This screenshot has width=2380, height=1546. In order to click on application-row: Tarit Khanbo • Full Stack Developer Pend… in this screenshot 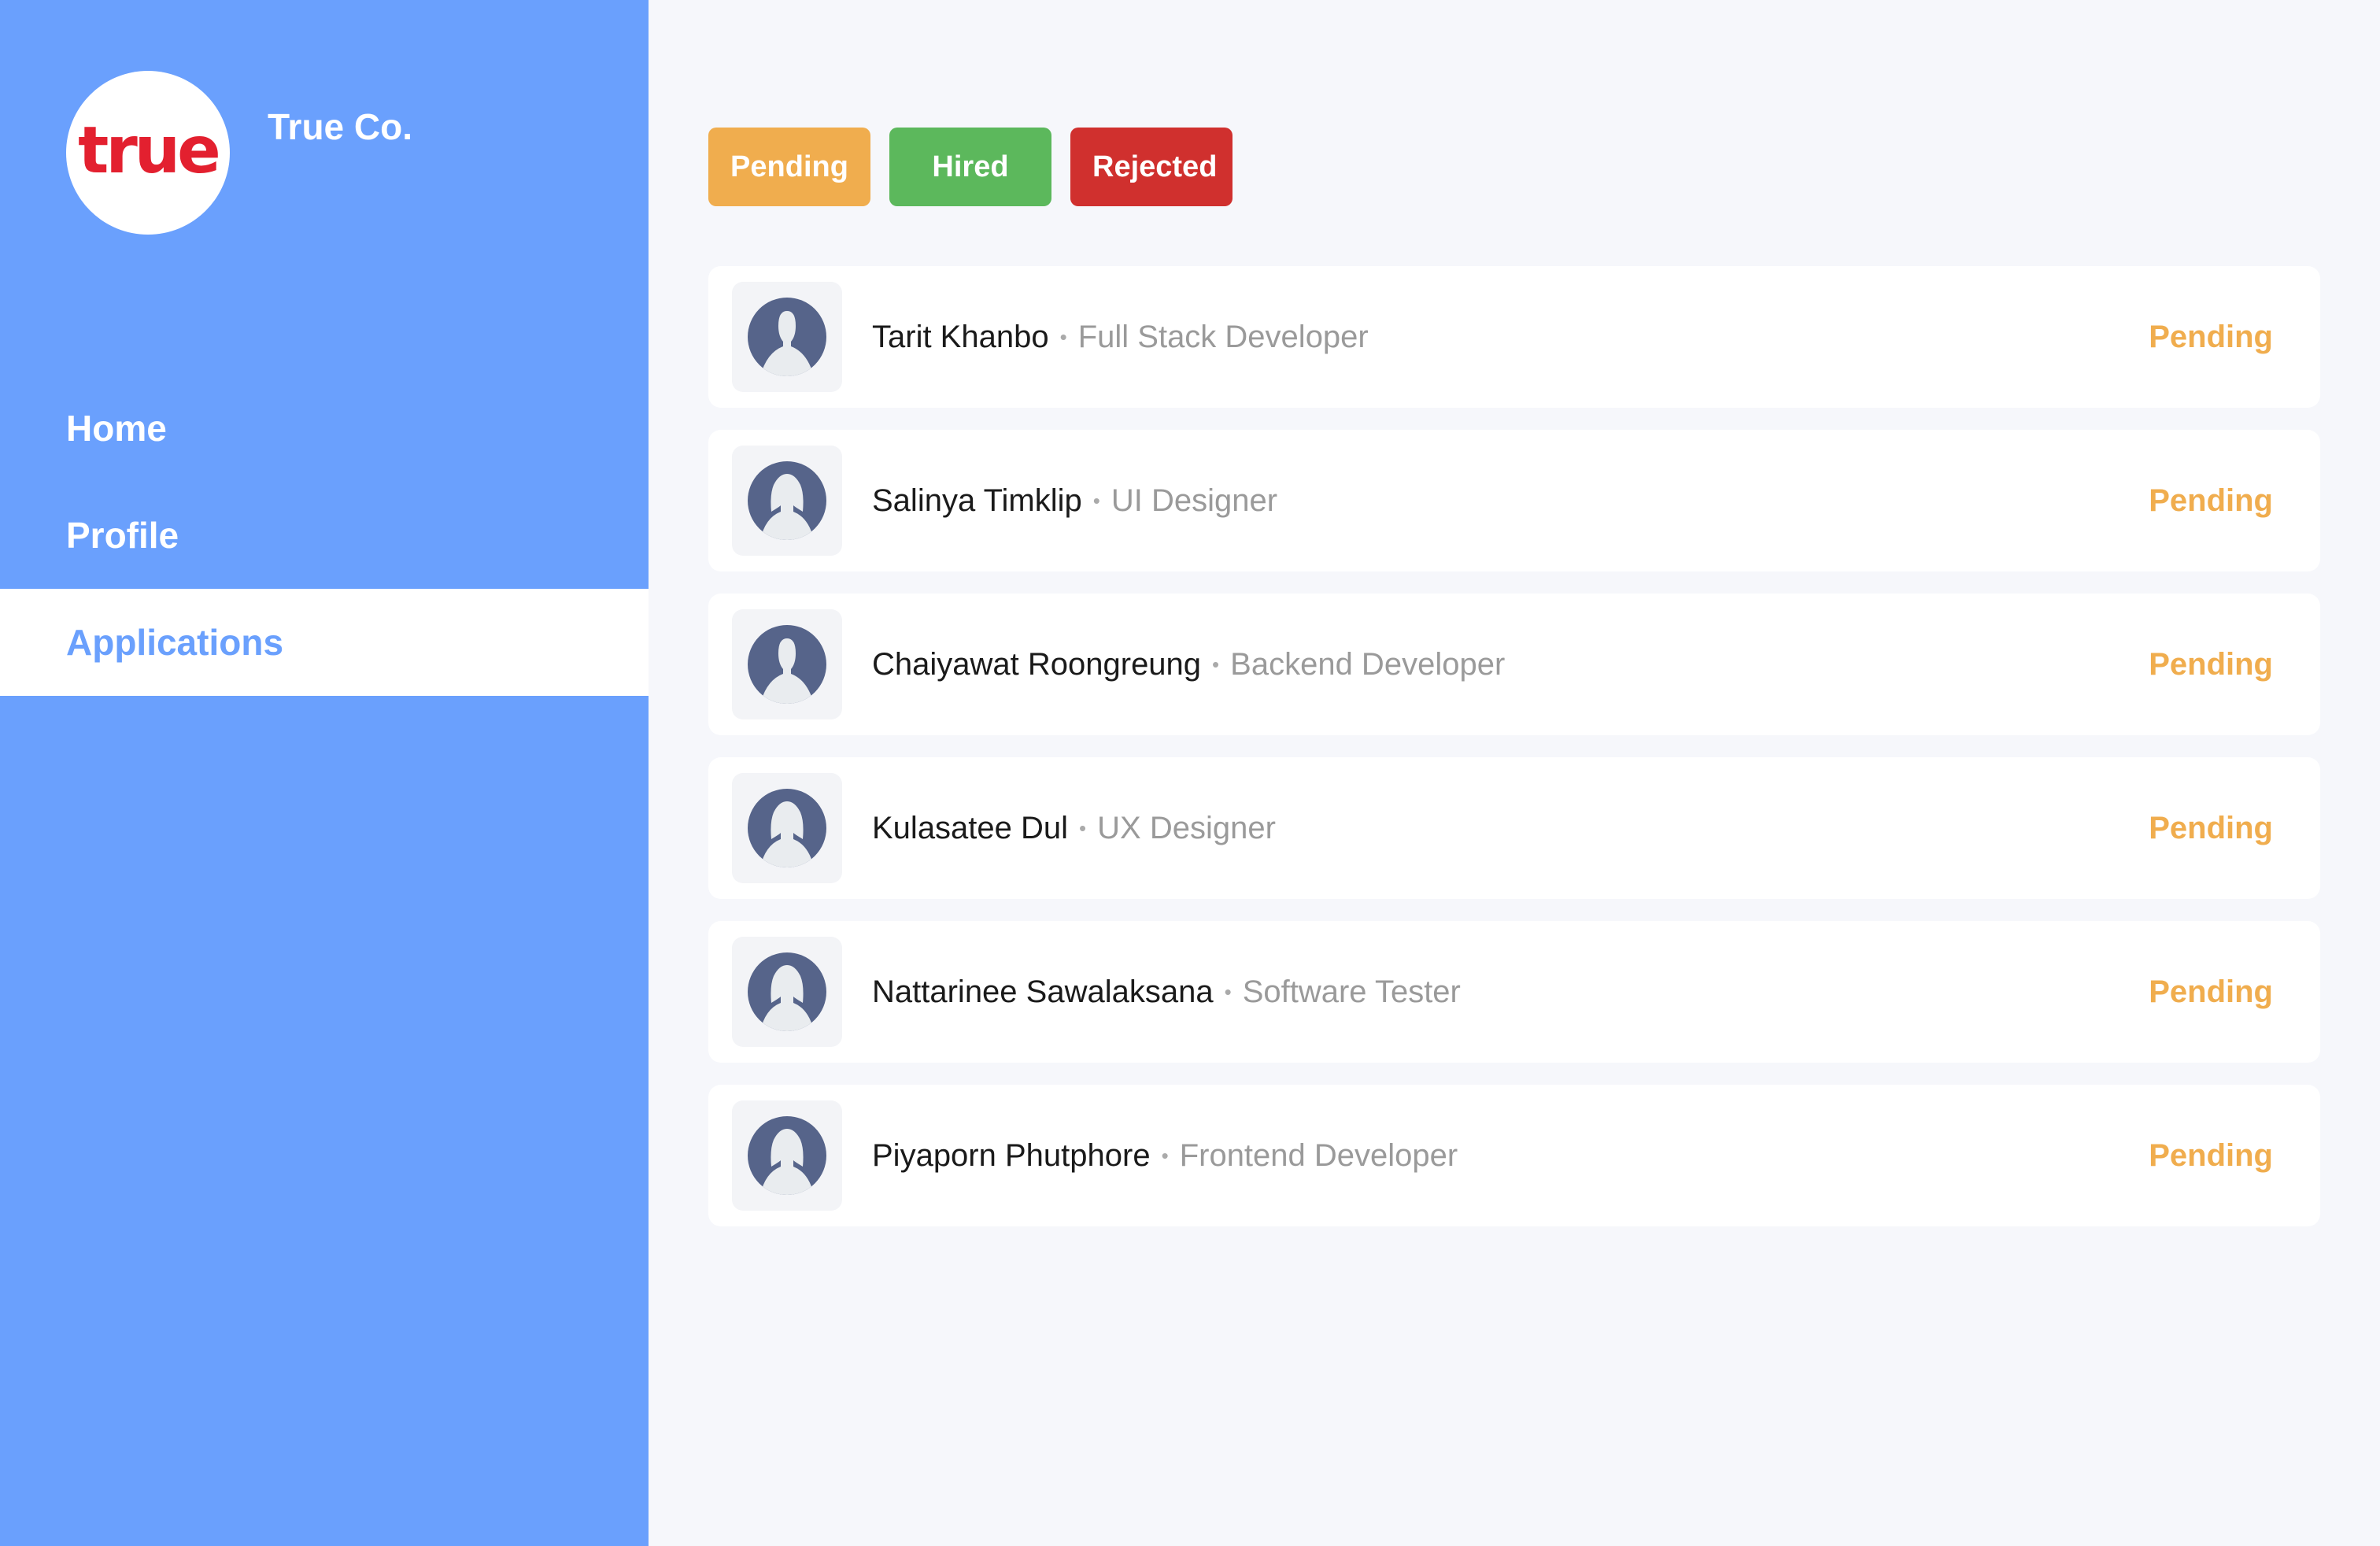, I will do `click(1514, 337)`.